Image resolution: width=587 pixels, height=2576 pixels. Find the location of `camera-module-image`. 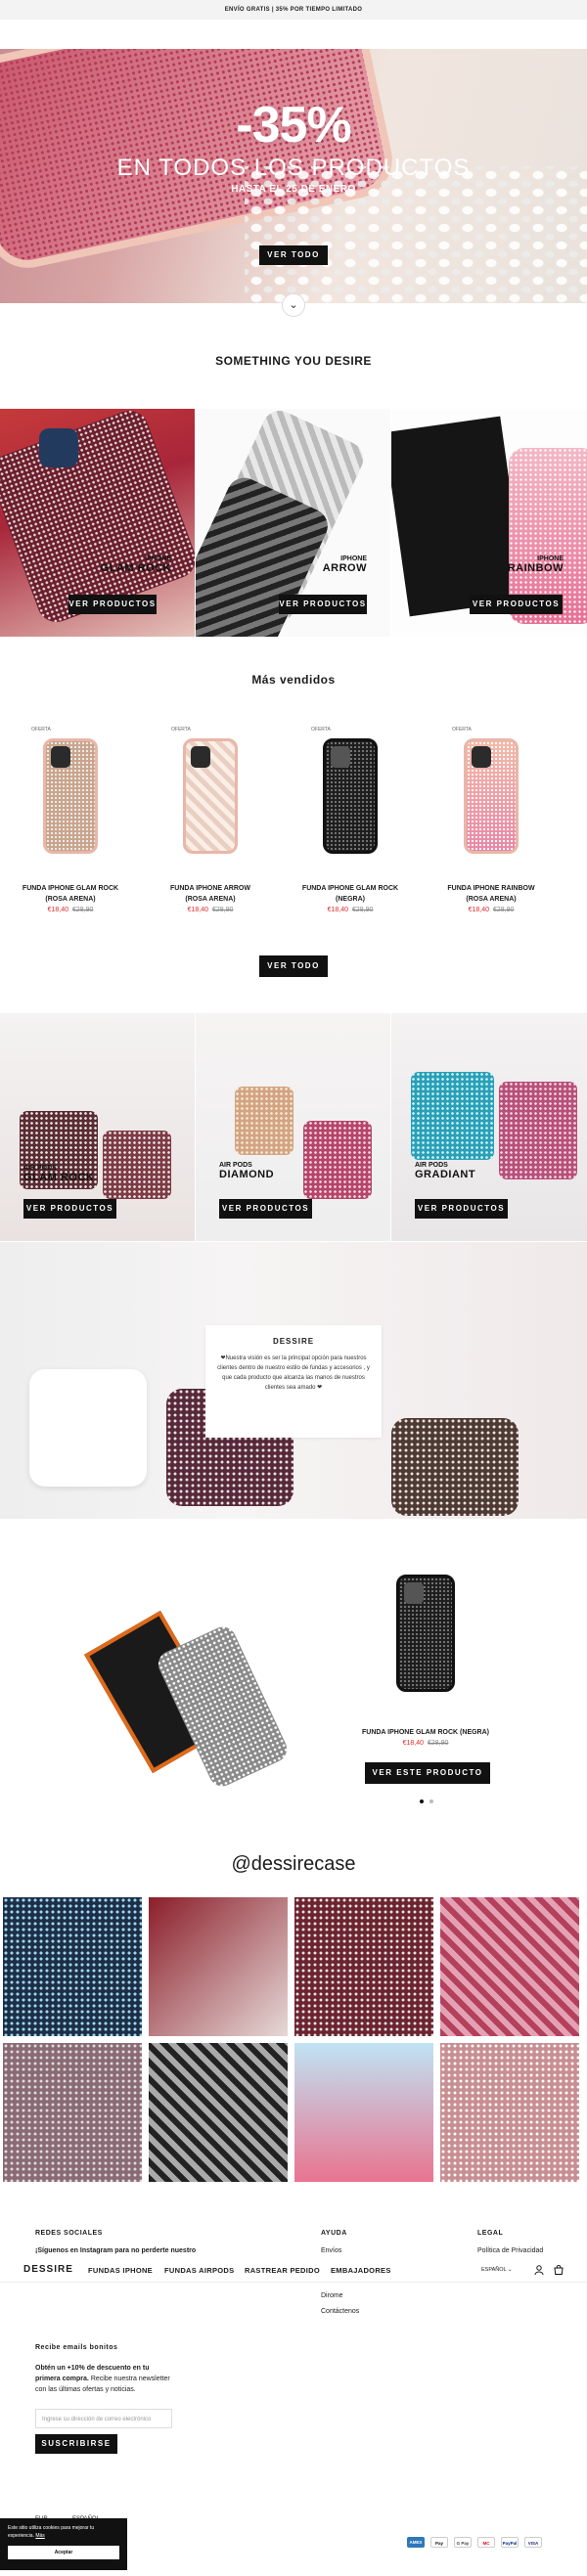

camera-module-image is located at coordinates (58, 448).